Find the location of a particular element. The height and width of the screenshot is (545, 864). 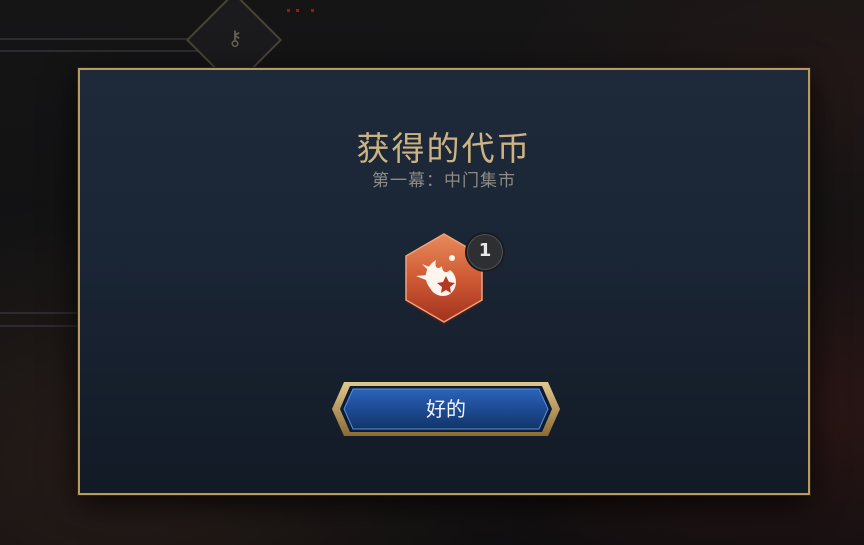

confirm-button: 好的 is located at coordinates (446, 409).